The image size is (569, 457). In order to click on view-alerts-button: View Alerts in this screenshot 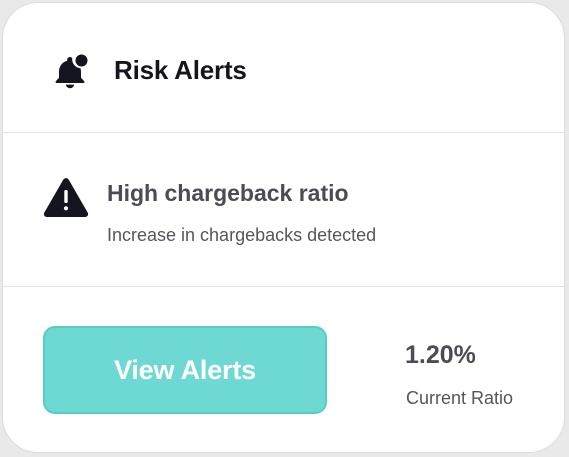, I will do `click(185, 370)`.